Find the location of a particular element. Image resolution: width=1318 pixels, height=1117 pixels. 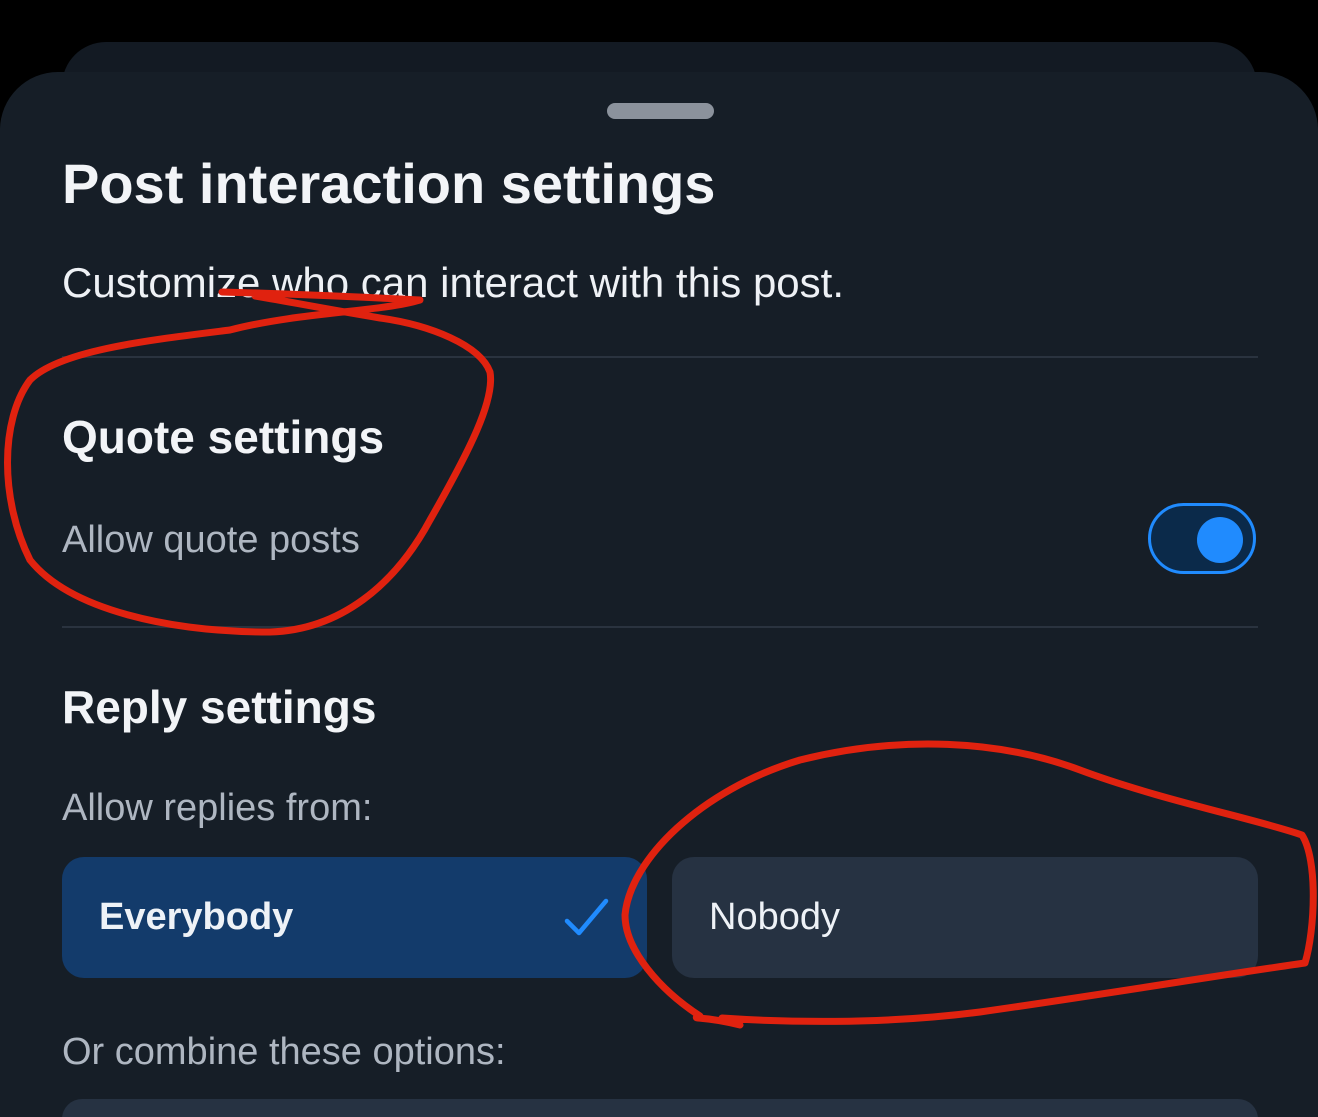

quote-settings-heading: Quote settings is located at coordinates (223, 437).